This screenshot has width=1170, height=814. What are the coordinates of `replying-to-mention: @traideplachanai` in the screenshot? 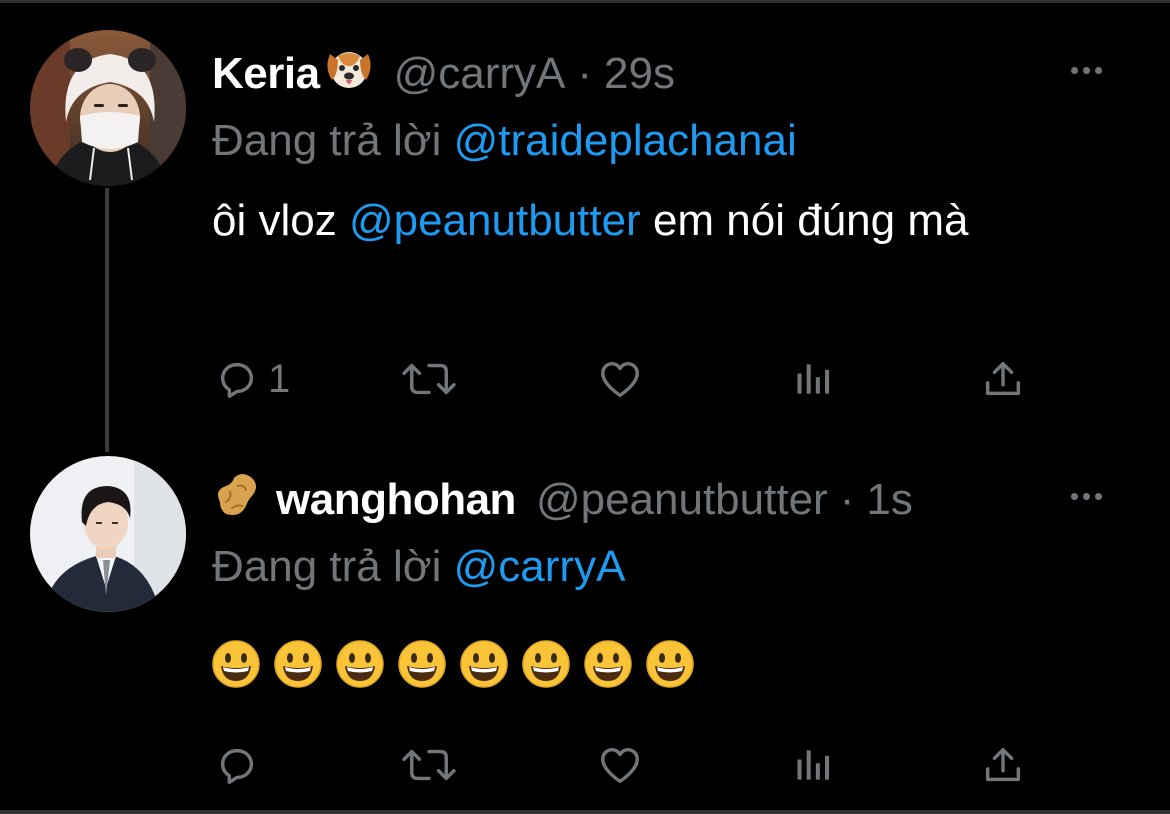 It's located at (625, 140).